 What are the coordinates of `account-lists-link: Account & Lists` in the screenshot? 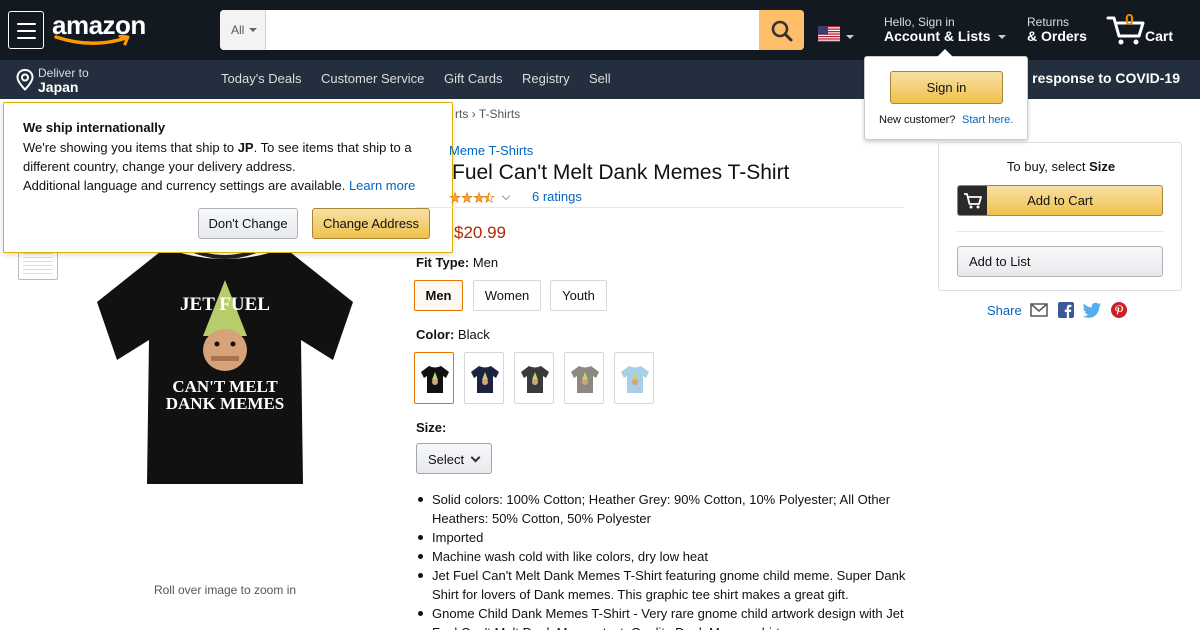 It's located at (937, 36).